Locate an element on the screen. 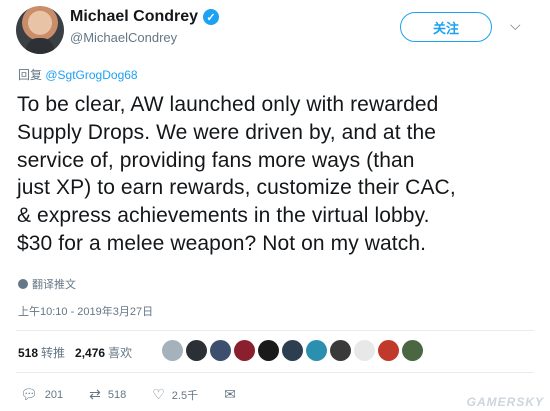 Image resolution: width=550 pixels, height=411 pixels. mail-icon: ✉ is located at coordinates (230, 394).